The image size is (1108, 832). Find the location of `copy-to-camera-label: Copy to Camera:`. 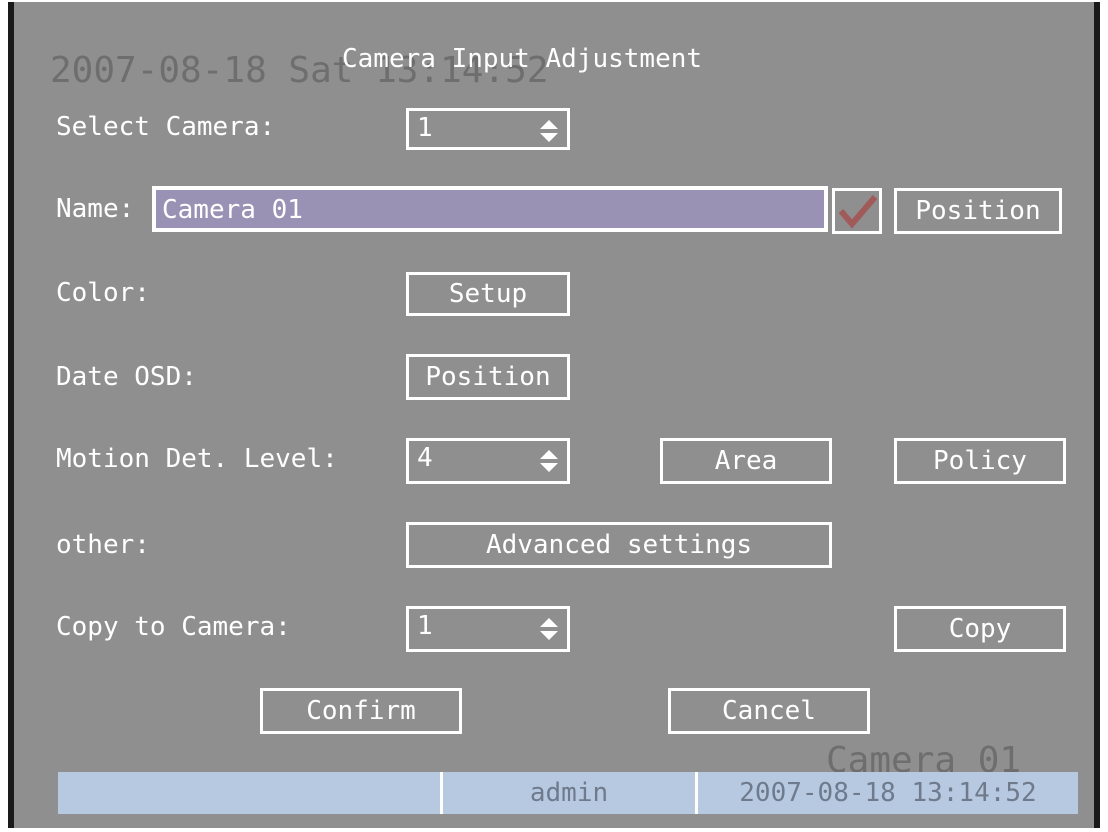

copy-to-camera-label: Copy to Camera: is located at coordinates (173, 627).